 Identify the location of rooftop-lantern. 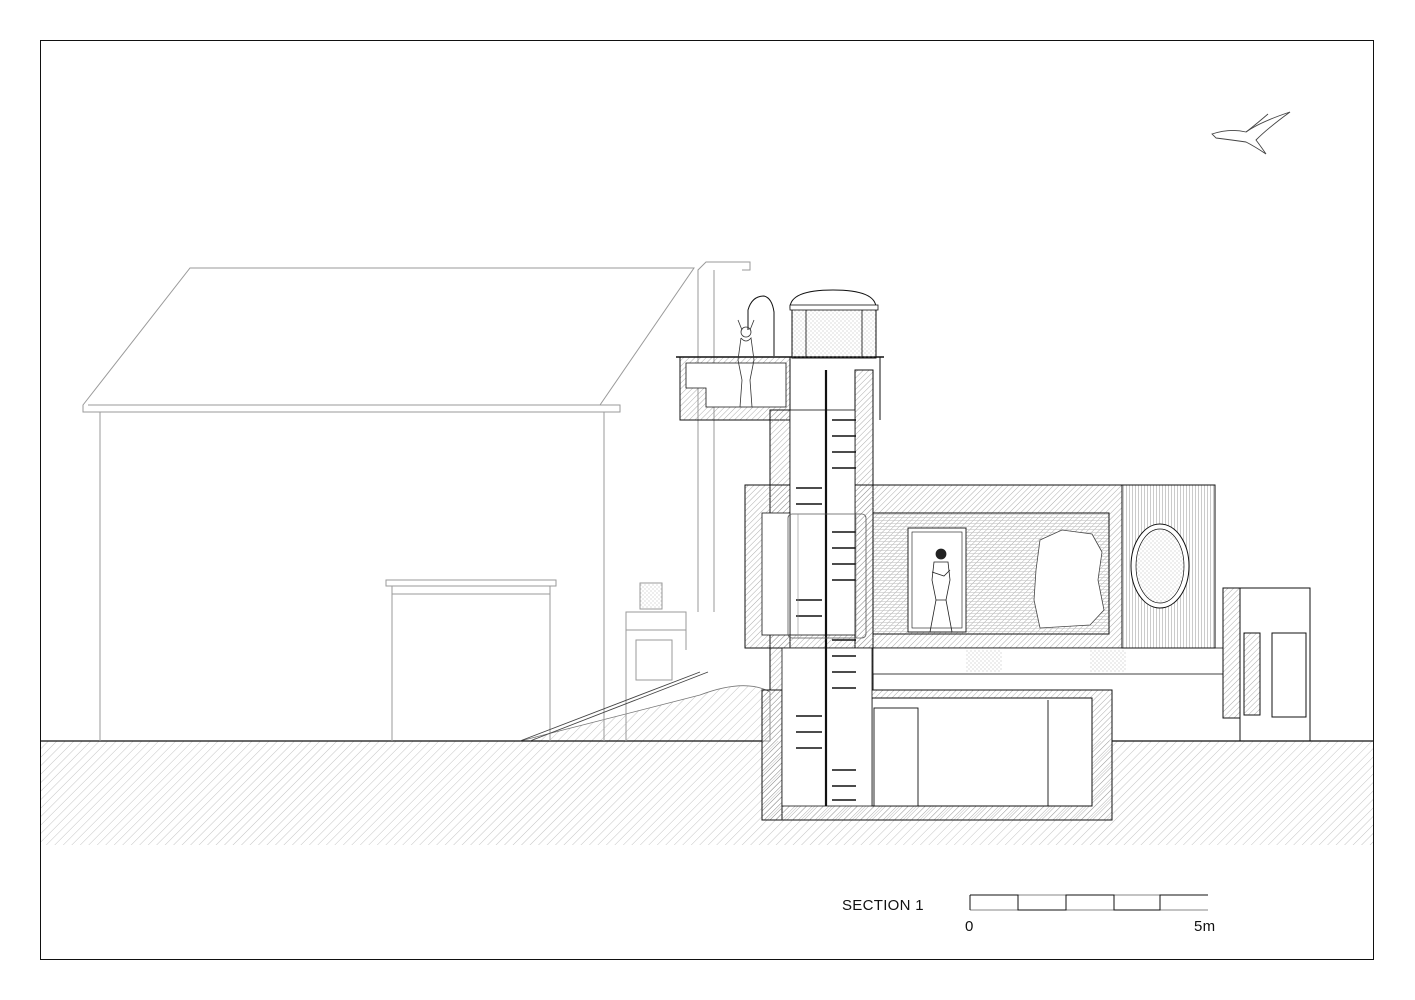
(834, 324).